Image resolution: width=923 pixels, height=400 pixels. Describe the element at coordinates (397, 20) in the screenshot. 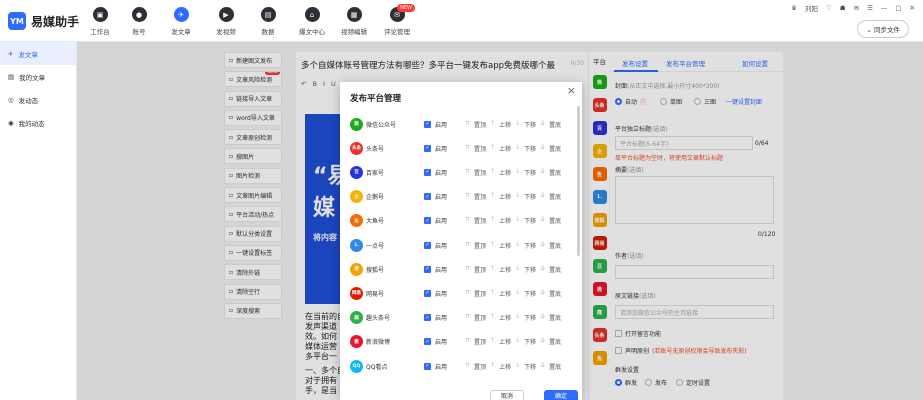

I see `topnav-comment: ✉ 评论管理 NEW` at that location.